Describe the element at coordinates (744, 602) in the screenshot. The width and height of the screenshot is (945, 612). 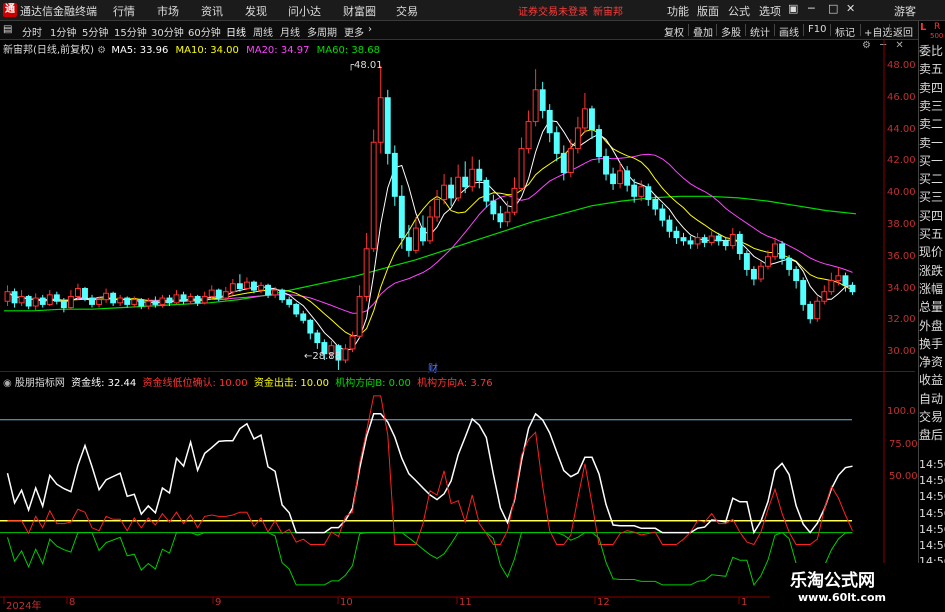
I see `date-tick-label: 1` at that location.